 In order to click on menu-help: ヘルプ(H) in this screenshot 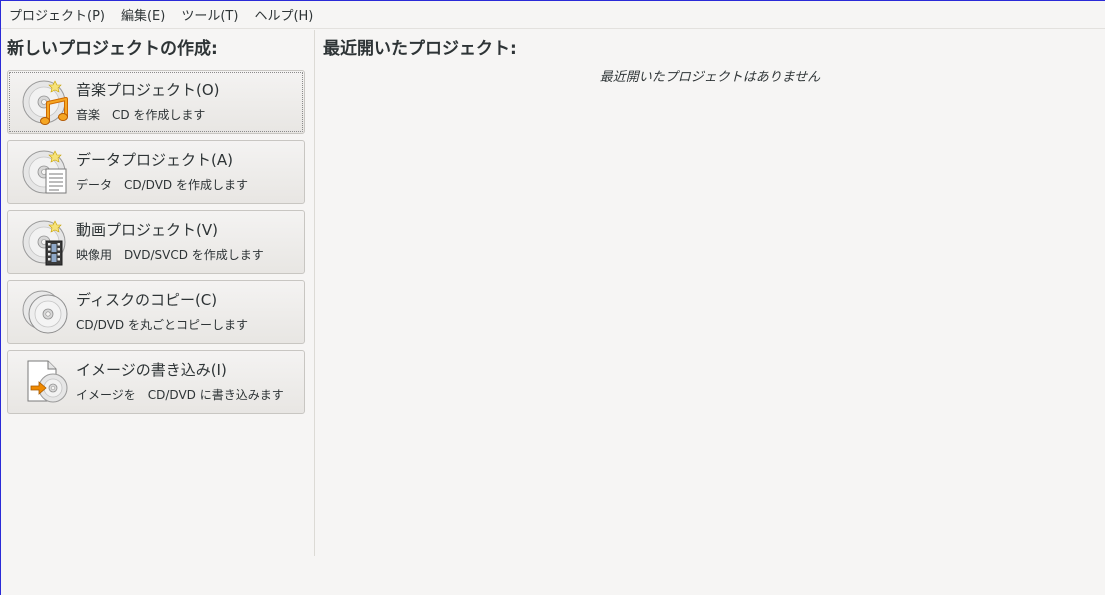, I will do `click(283, 14)`.